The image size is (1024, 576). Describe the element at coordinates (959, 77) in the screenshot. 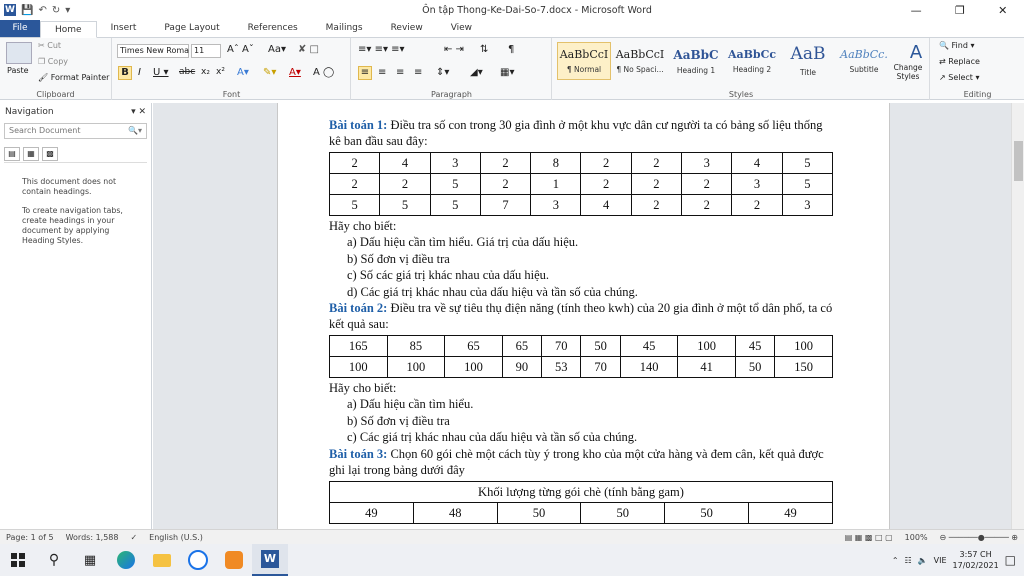

I see `select-button: ↗ Select ▾` at that location.